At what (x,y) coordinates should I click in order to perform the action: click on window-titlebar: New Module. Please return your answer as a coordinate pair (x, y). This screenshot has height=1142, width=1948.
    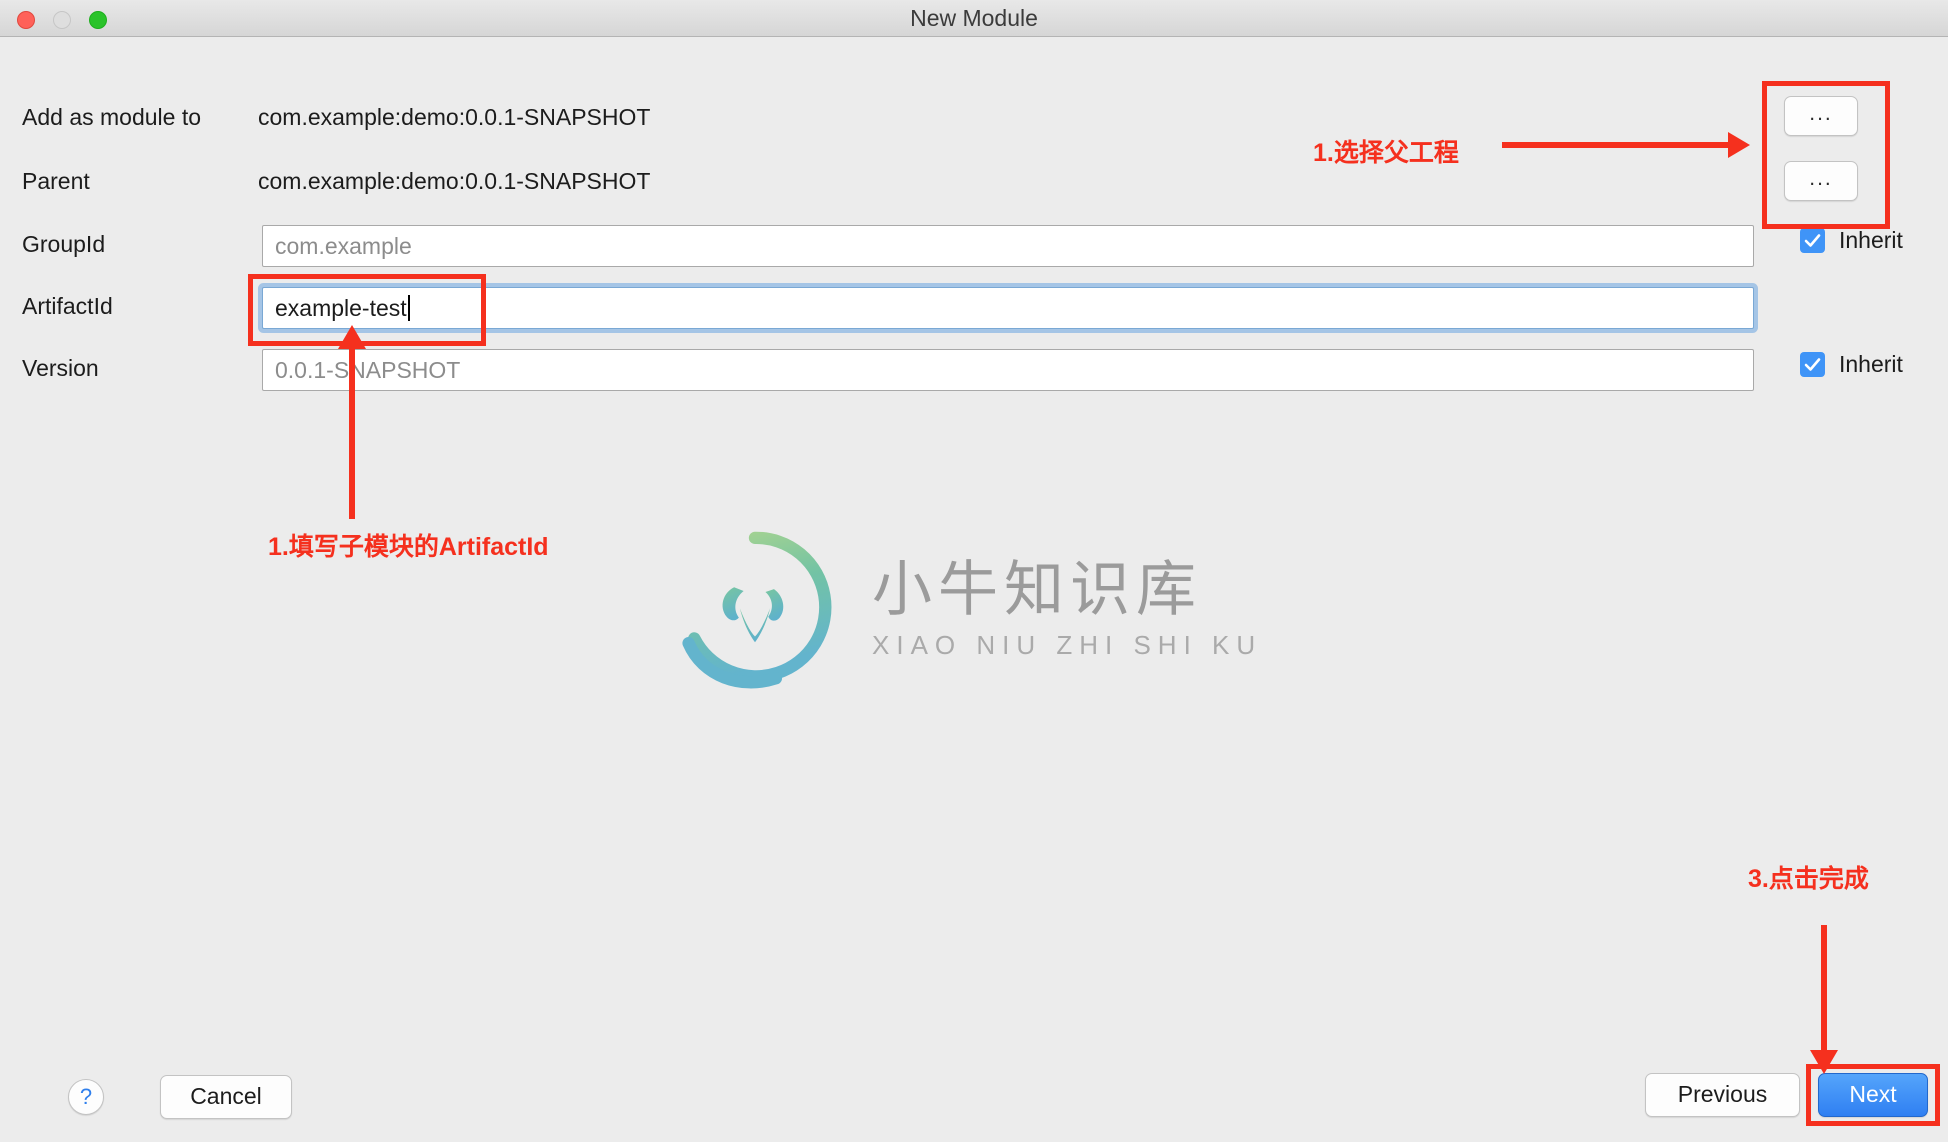
    Looking at the image, I should click on (974, 18).